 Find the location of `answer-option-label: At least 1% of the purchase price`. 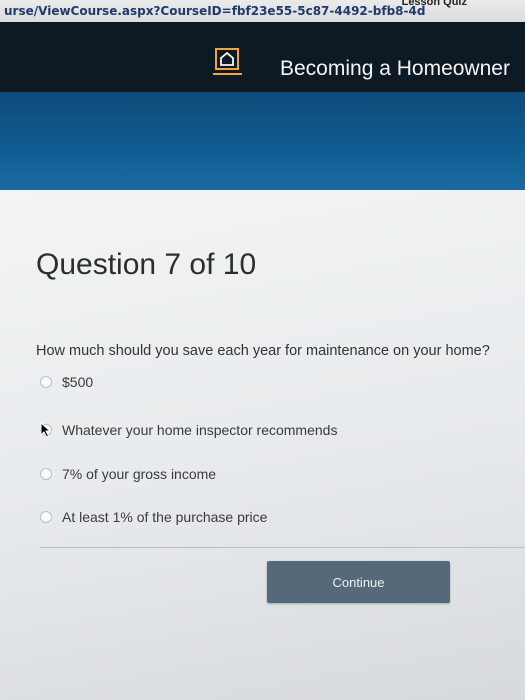

answer-option-label: At least 1% of the purchase price is located at coordinates (164, 517).